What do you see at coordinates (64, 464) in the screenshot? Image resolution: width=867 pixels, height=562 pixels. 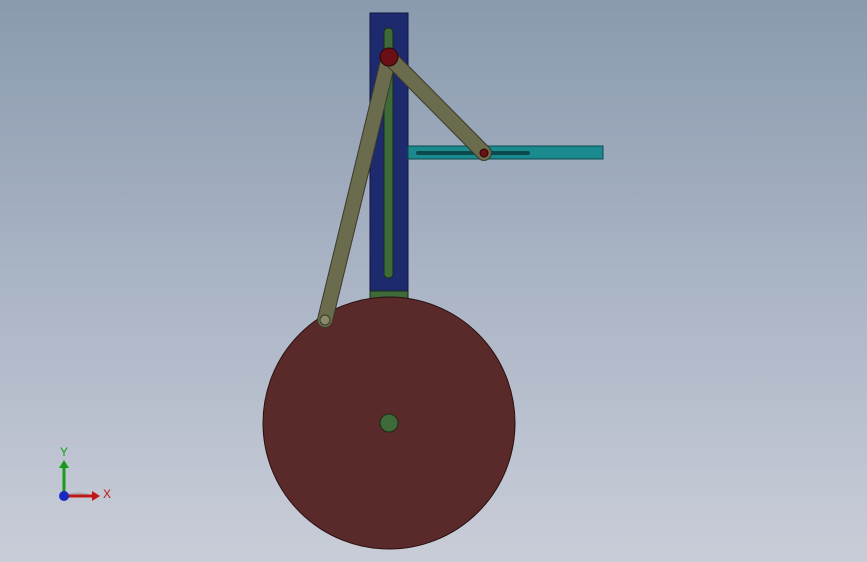 I see `triad-y-arrow-icon` at bounding box center [64, 464].